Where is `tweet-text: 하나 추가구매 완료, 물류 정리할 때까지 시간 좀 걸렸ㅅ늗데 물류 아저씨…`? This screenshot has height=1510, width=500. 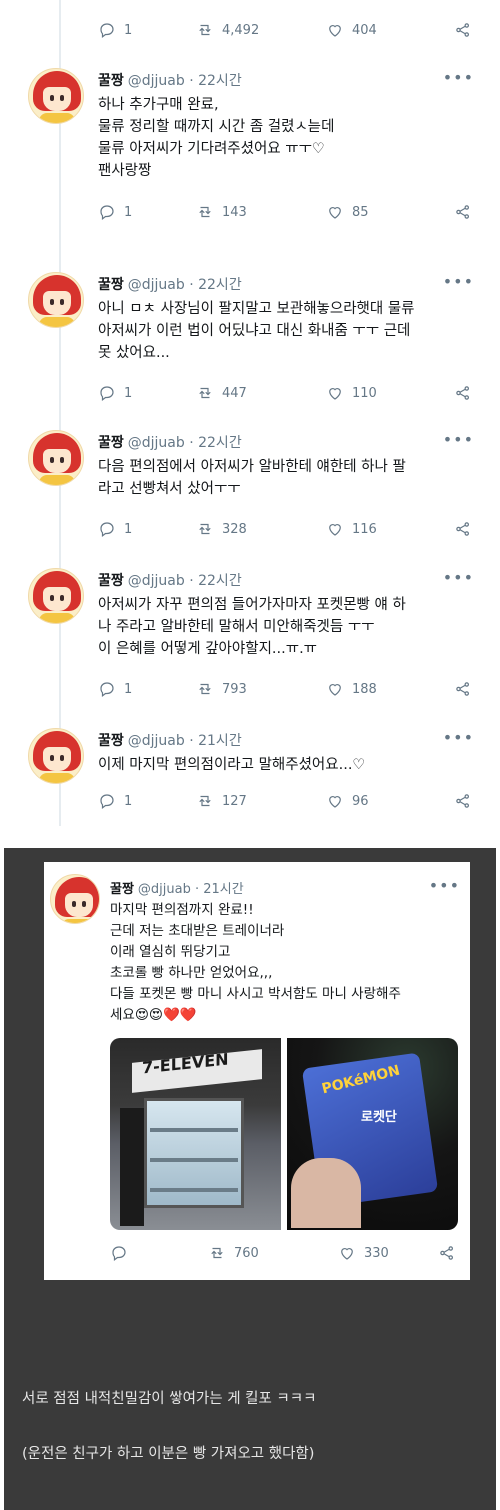 tweet-text: 하나 추가구매 완료, 물류 정리할 때까지 시간 좀 걸렸ㅅ늗데 물류 아저씨… is located at coordinates (285, 138).